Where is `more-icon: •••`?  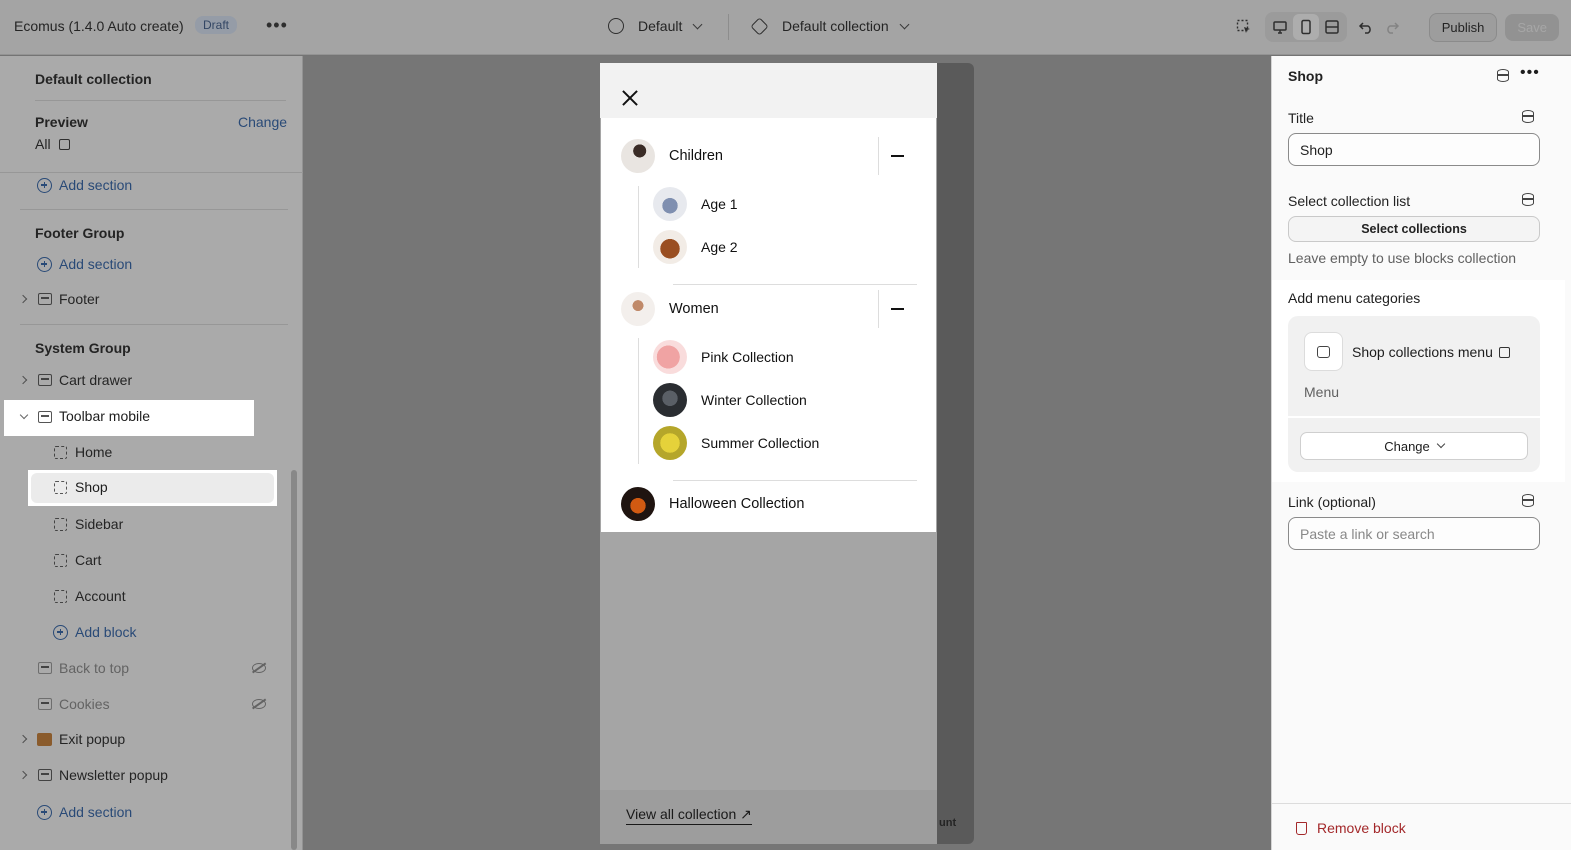
more-icon: ••• is located at coordinates (1530, 73).